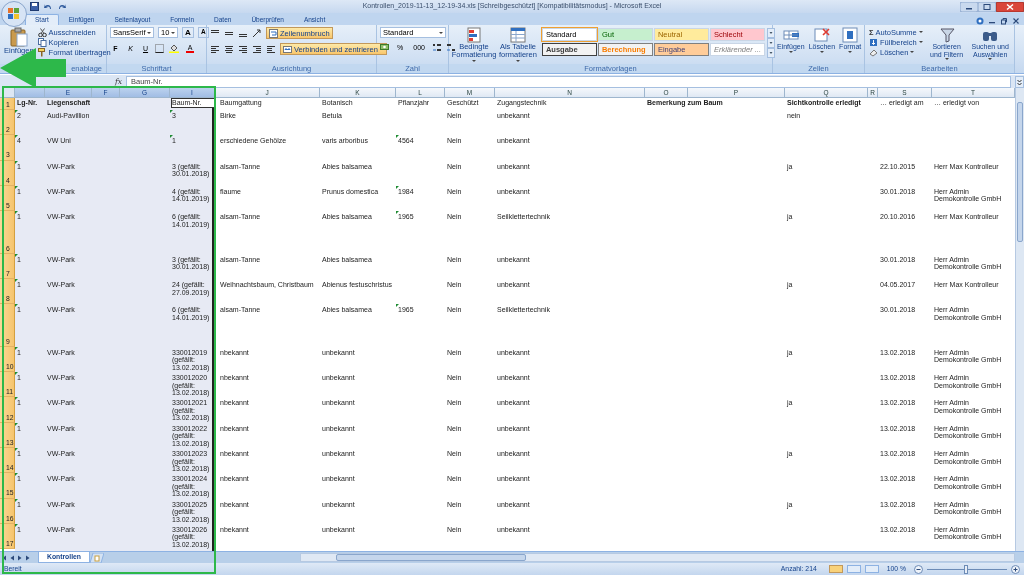 Image resolution: width=1024 pixels, height=575 pixels. I want to click on previous-sheet-icon, so click(12, 557).